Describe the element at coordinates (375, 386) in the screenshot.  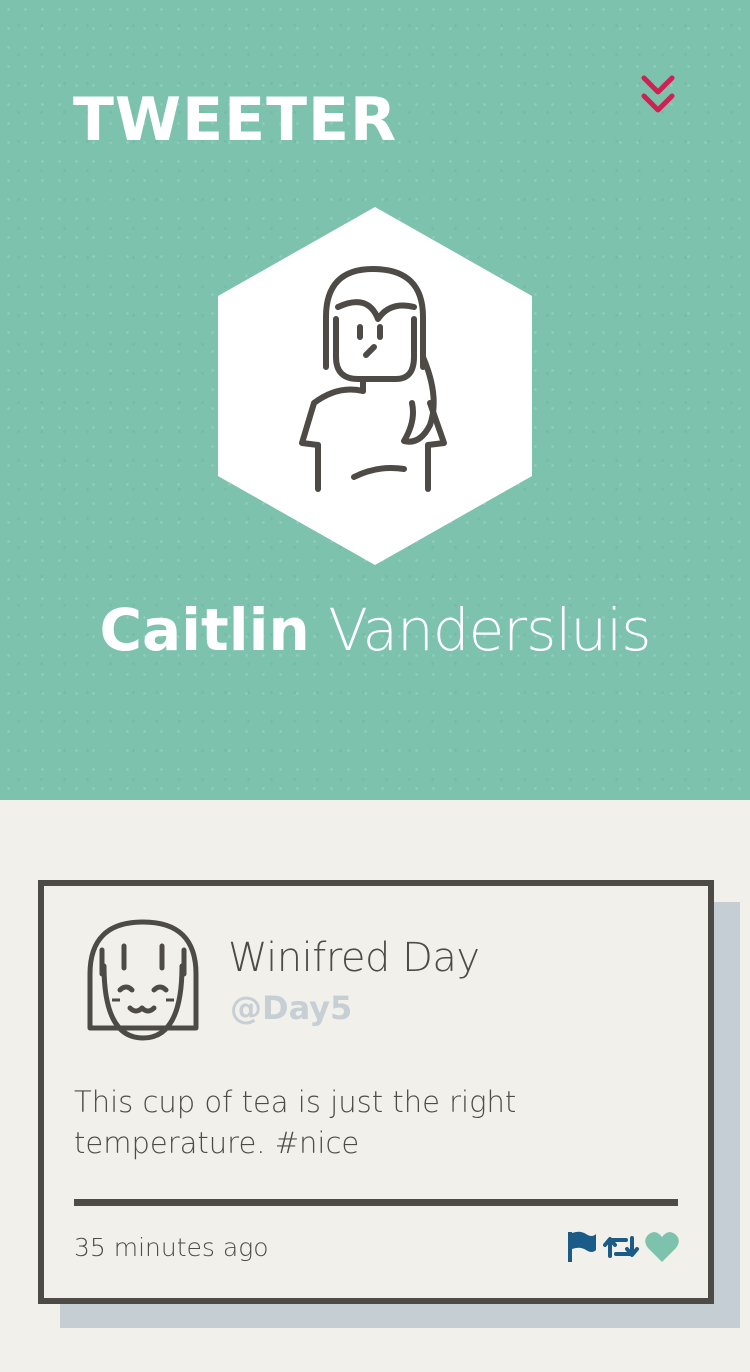
I see `profile-avatar` at that location.